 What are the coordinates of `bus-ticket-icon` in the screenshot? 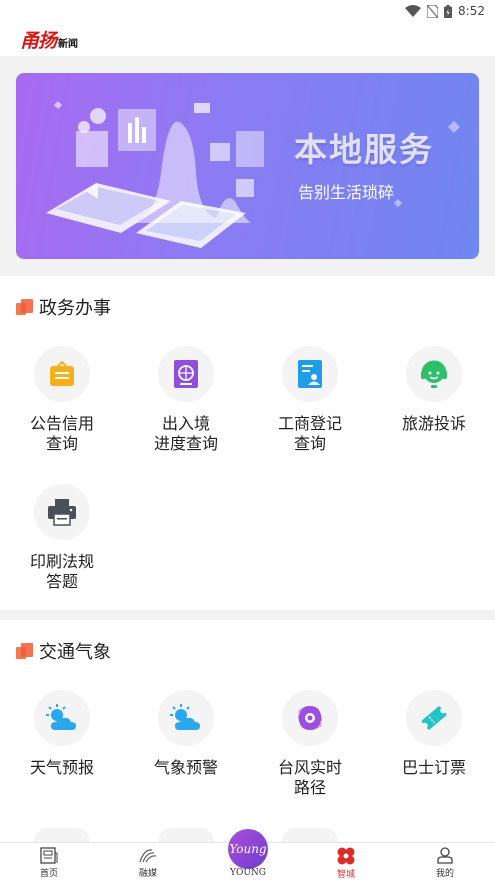 It's located at (434, 718).